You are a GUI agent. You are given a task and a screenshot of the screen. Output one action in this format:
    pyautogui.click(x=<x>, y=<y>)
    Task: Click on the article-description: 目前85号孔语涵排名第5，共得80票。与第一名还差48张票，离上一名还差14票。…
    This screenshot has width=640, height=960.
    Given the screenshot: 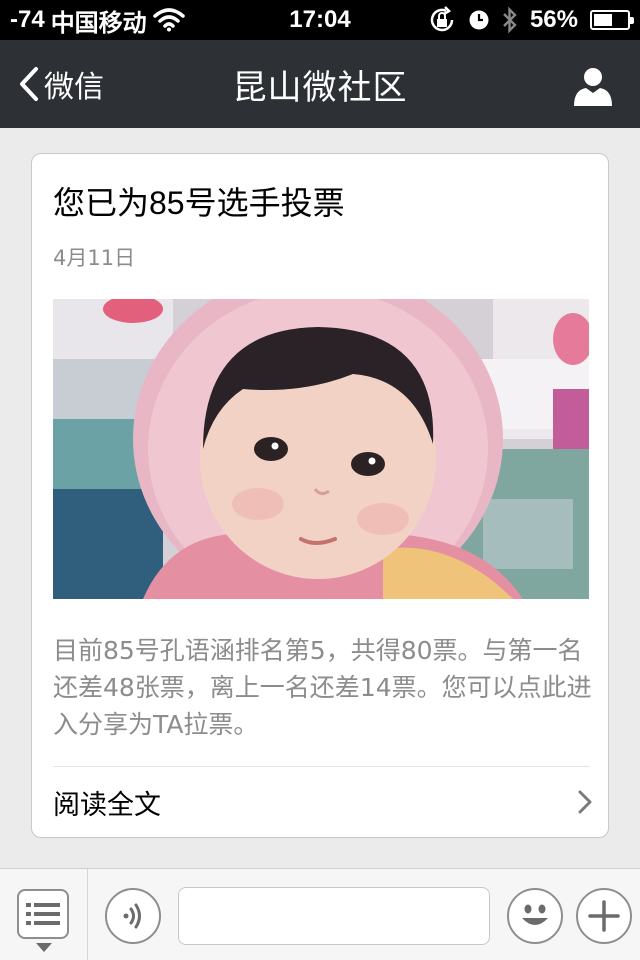 What is the action you would take?
    pyautogui.click(x=322, y=687)
    